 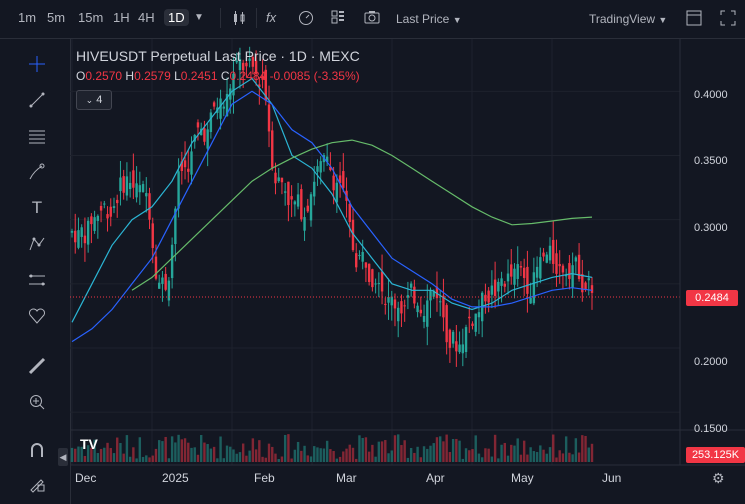 What do you see at coordinates (37, 208) in the screenshot?
I see `text-tool-icon: T` at bounding box center [37, 208].